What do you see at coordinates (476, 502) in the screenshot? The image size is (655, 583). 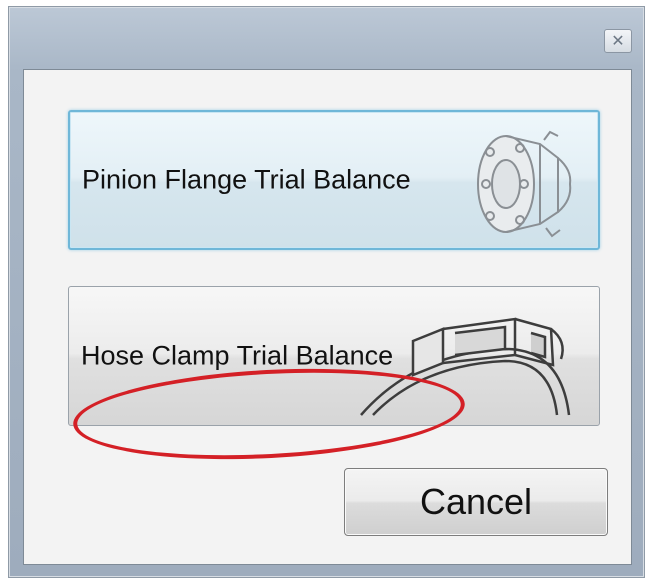 I see `cancel-button: Cancel` at bounding box center [476, 502].